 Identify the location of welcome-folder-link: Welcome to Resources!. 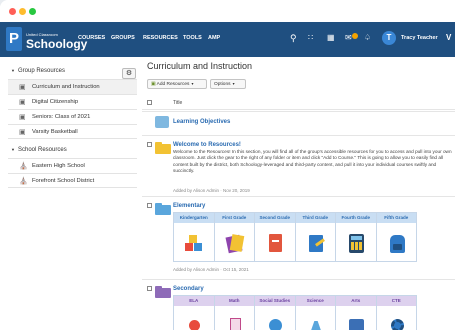
(207, 145).